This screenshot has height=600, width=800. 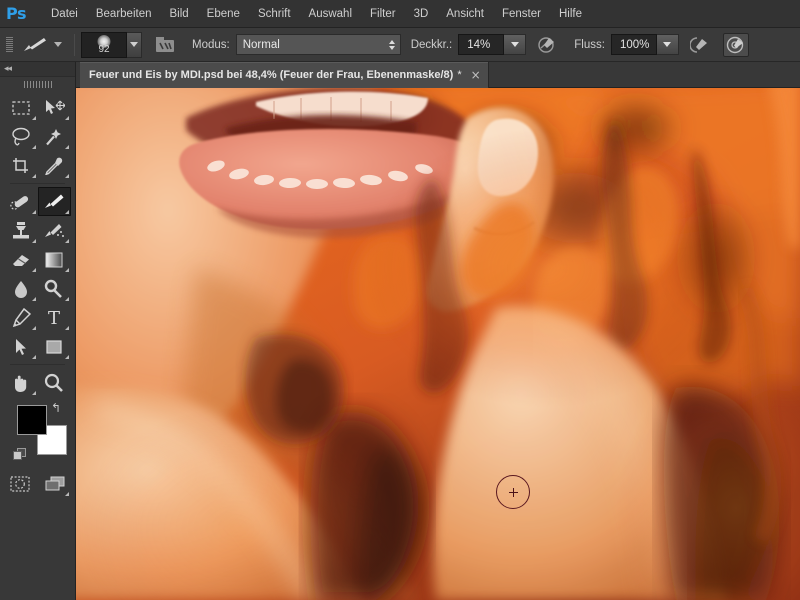 I want to click on rectangle-tool, so click(x=55, y=346).